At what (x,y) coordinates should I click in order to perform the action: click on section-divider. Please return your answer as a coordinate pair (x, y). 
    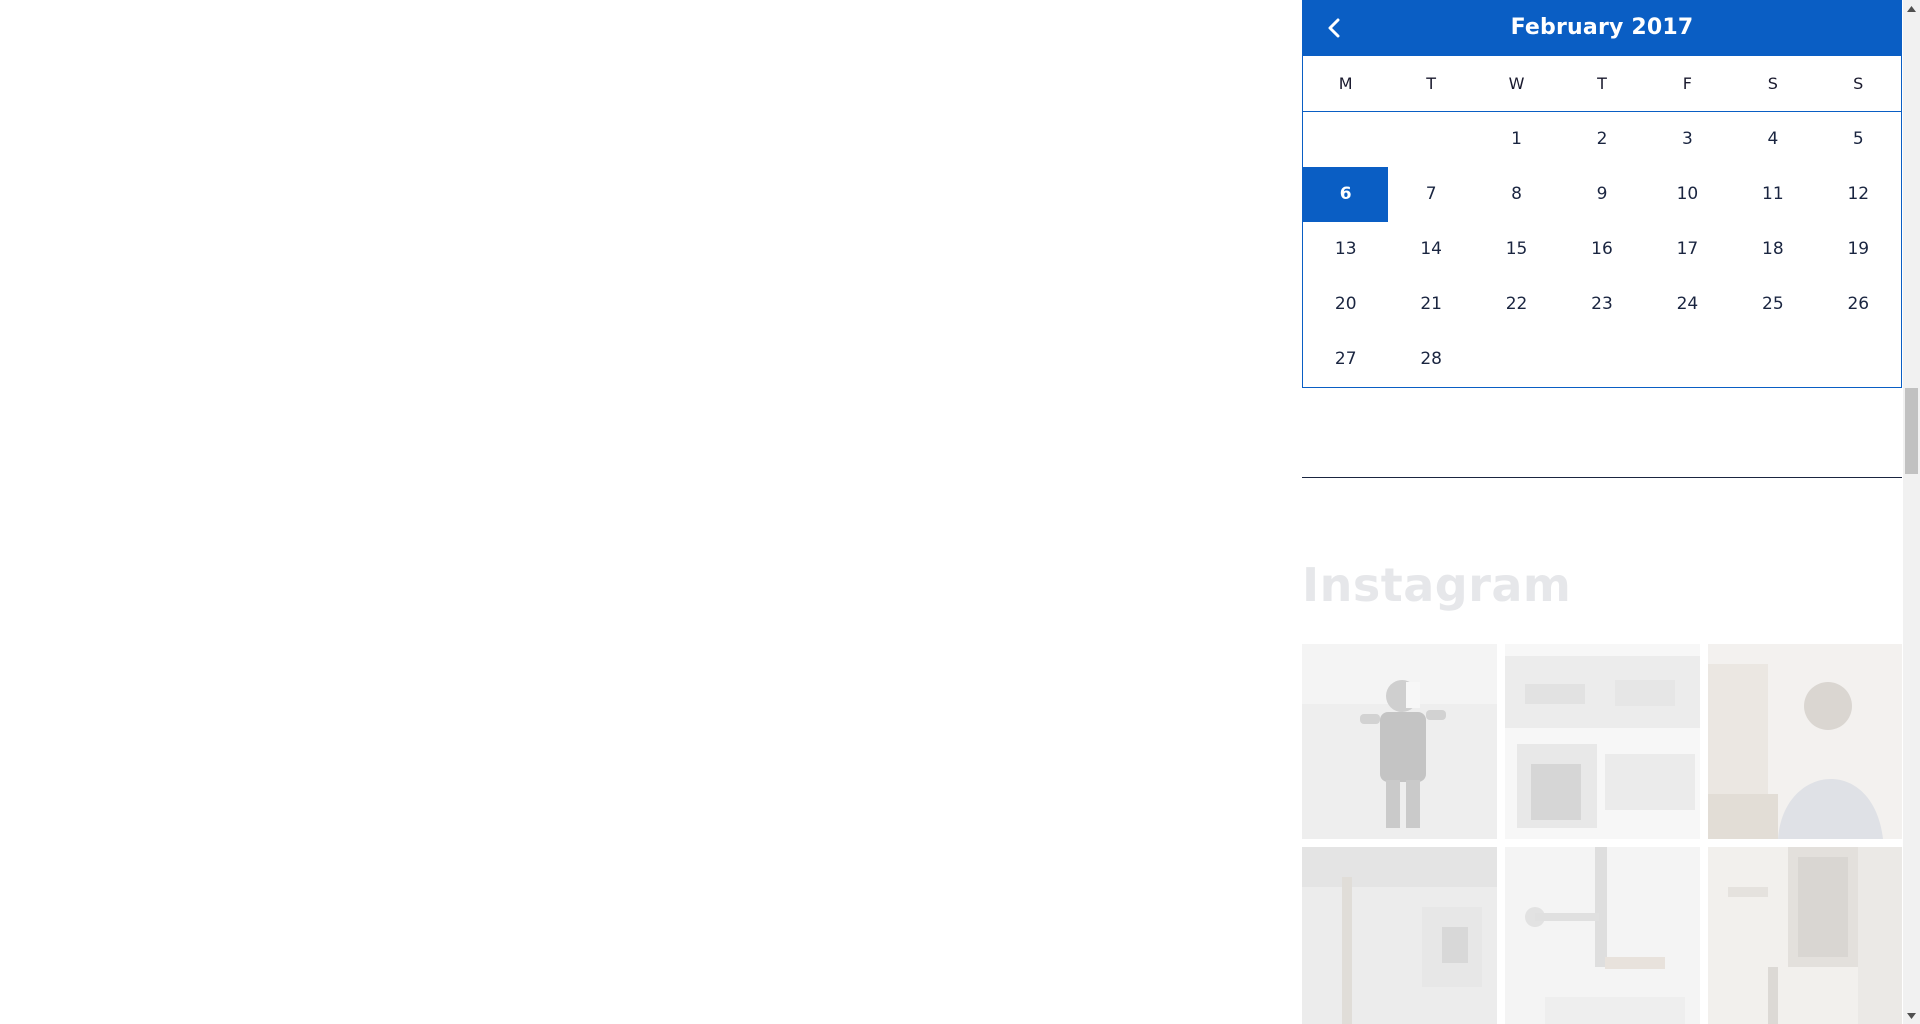
    Looking at the image, I should click on (1602, 477).